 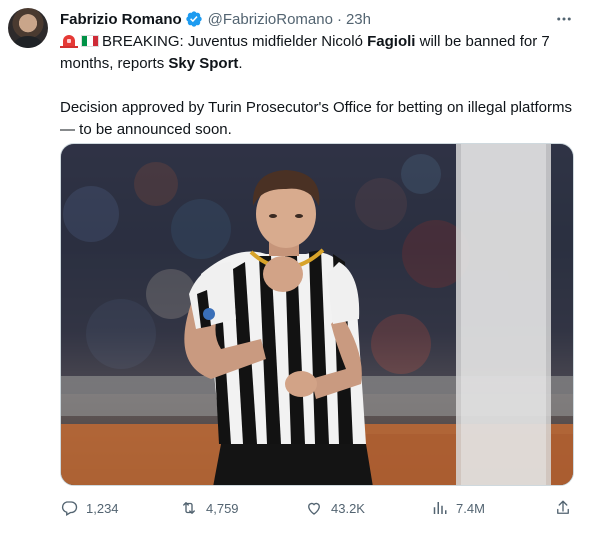 What do you see at coordinates (121, 19) in the screenshot?
I see `author-name: Fabrizio Romano` at bounding box center [121, 19].